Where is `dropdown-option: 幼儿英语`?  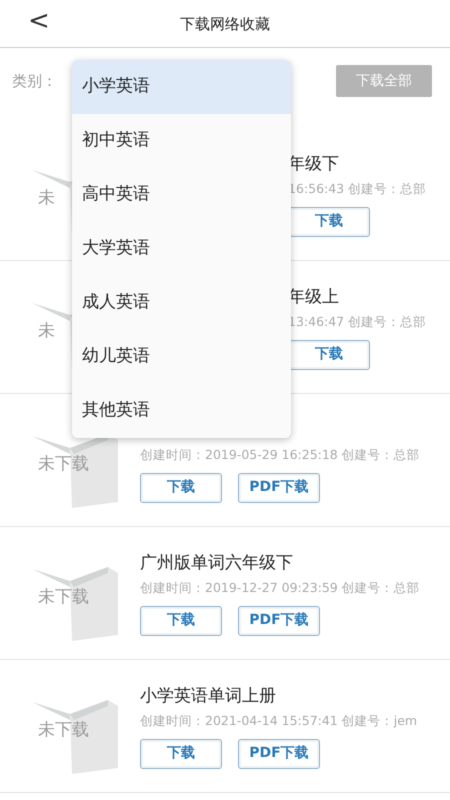
dropdown-option: 幼儿英语 is located at coordinates (181, 357).